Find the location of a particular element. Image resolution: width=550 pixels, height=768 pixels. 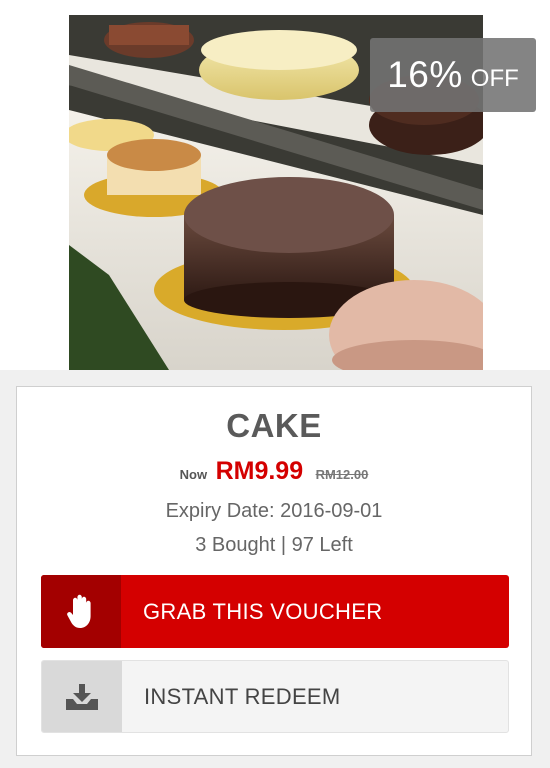

redeem-icon-box is located at coordinates (82, 696).